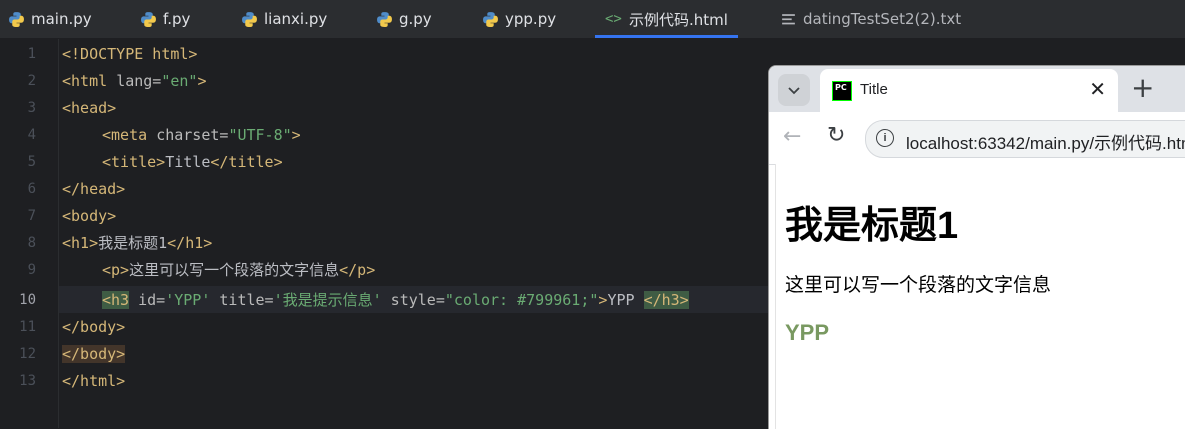 The width and height of the screenshot is (1185, 429). Describe the element at coordinates (134, 162) in the screenshot. I see `code-token: <title>` at that location.